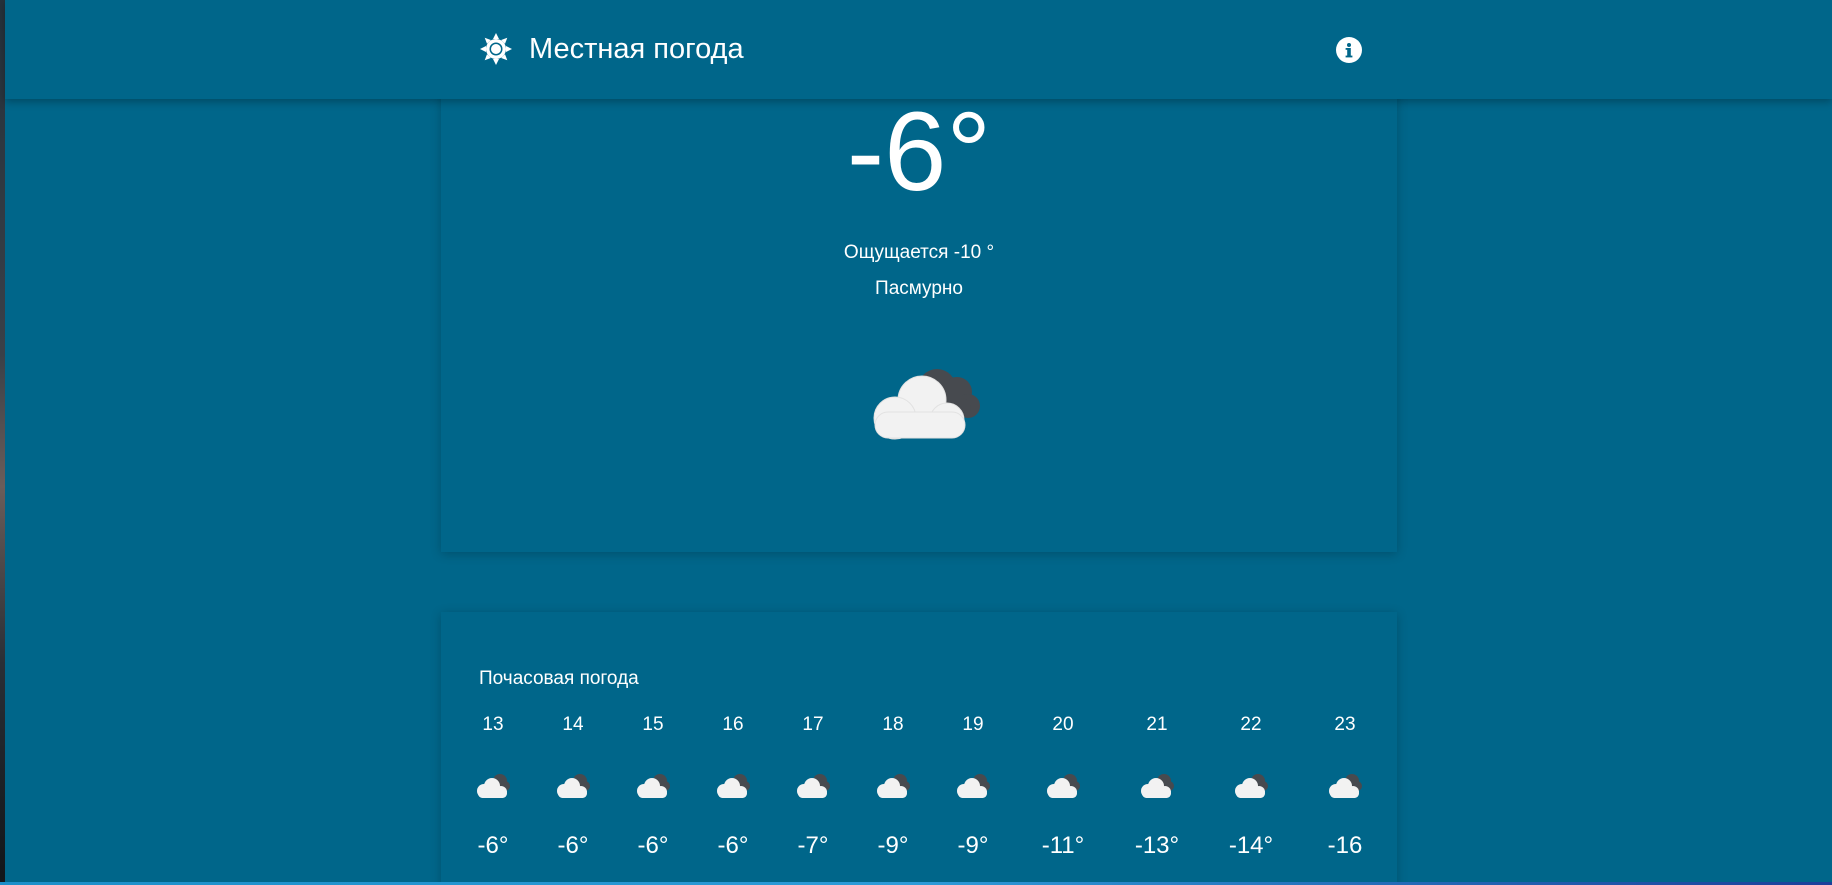  I want to click on hourly-item: 17 -7°, so click(813, 786).